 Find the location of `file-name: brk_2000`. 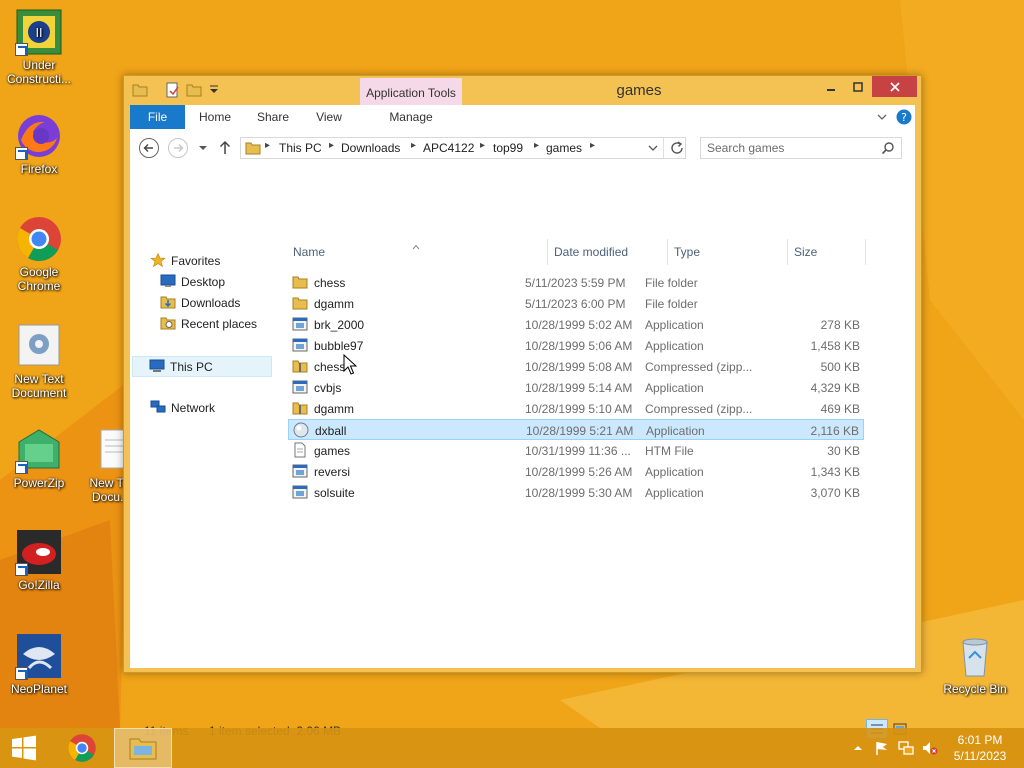

file-name: brk_2000 is located at coordinates (339, 325).